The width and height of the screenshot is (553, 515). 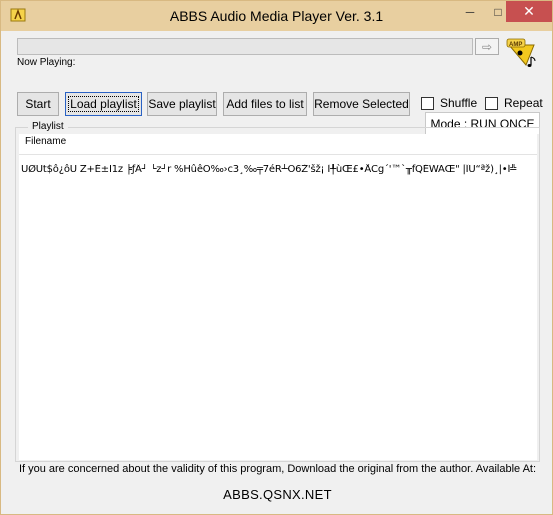 What do you see at coordinates (523, 103) in the screenshot?
I see `repeat-label: Repeat` at bounding box center [523, 103].